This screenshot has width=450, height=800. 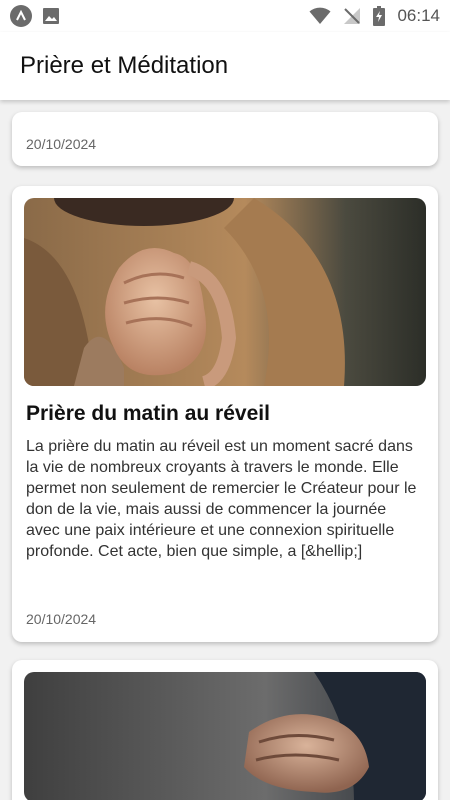 I want to click on article-title: Prière du matin au réveil, so click(x=148, y=414).